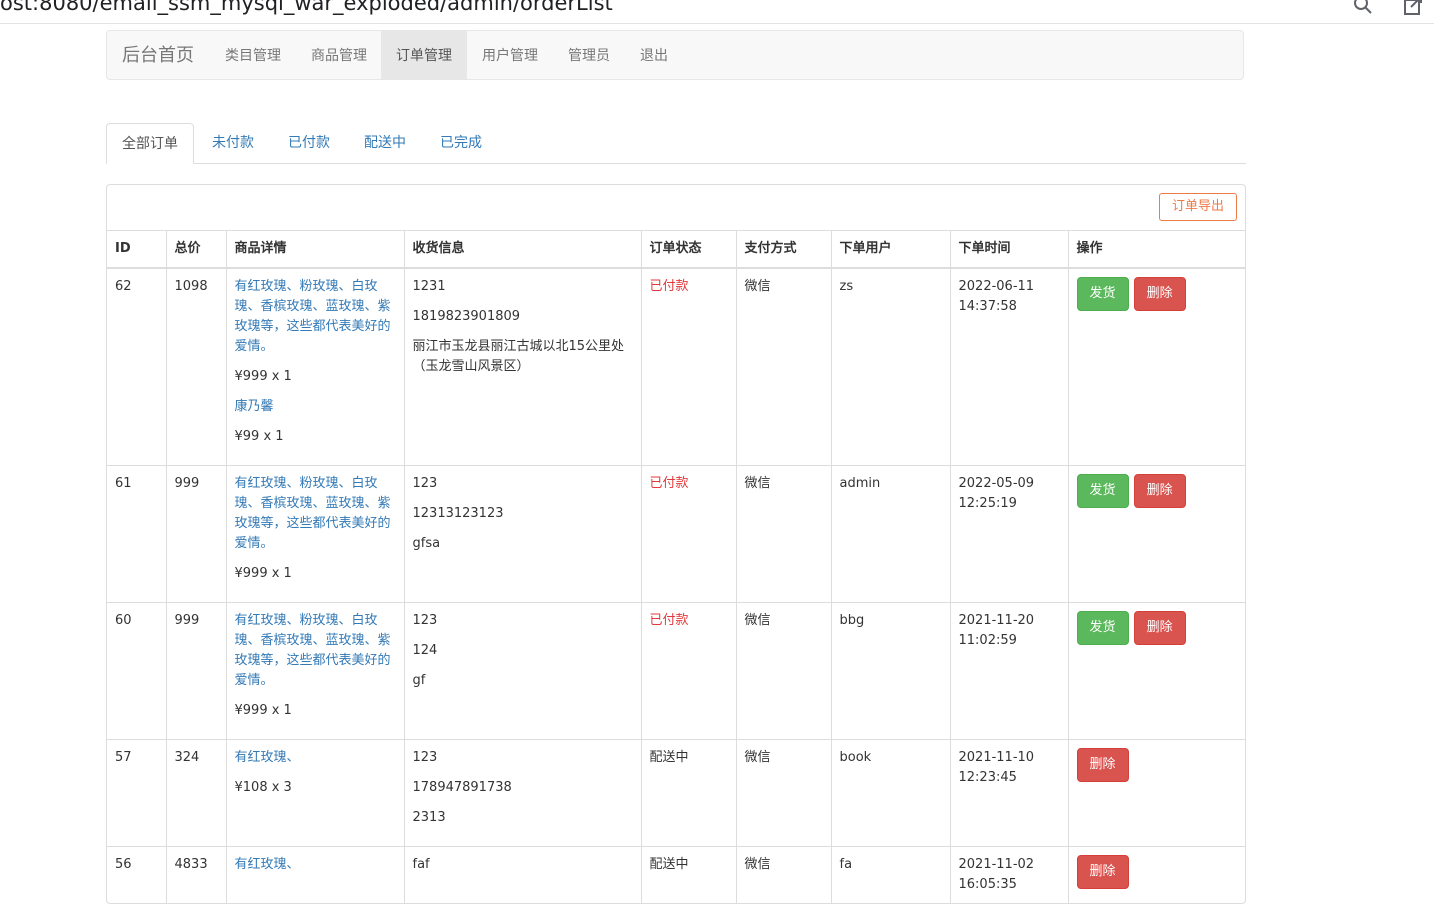  Describe the element at coordinates (1009, 484) in the screenshot. I see `order-date: 2022-05-09` at that location.